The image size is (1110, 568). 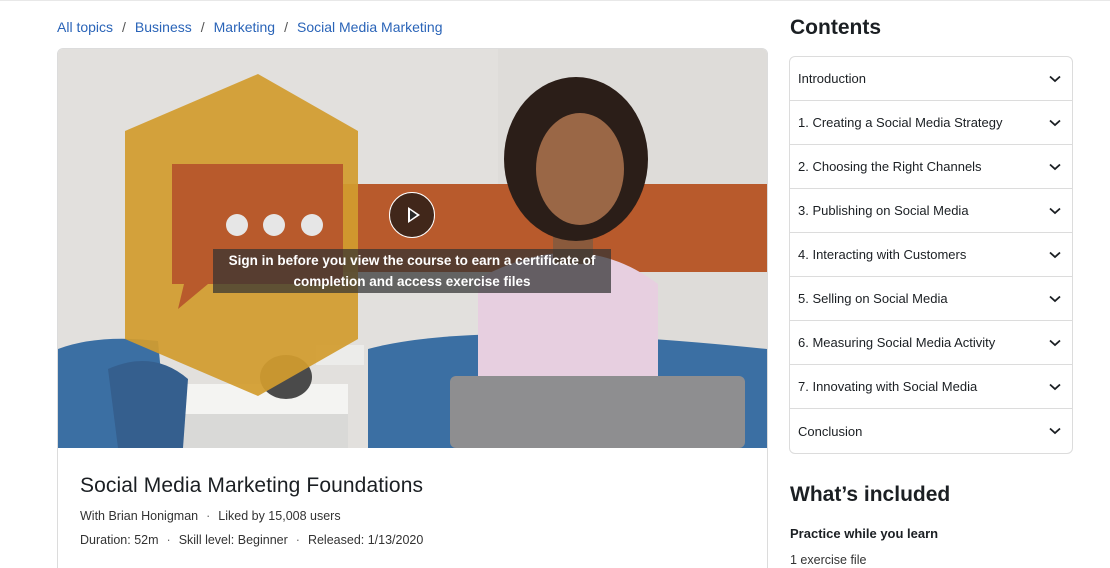 I want to click on play-button, so click(x=412, y=215).